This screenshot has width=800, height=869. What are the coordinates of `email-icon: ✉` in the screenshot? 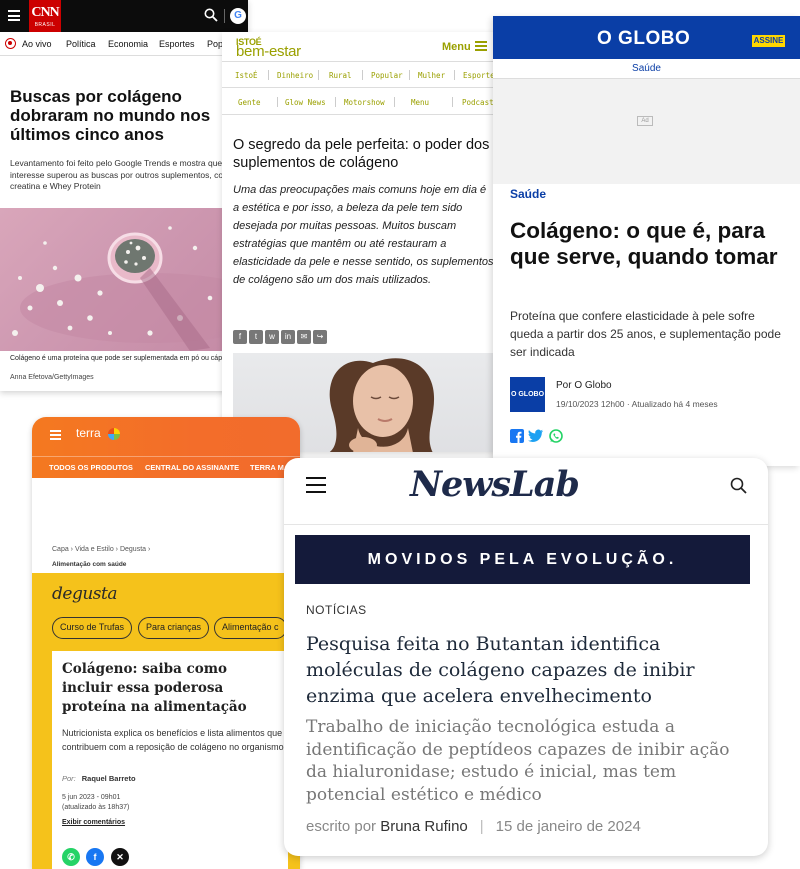 It's located at (304, 337).